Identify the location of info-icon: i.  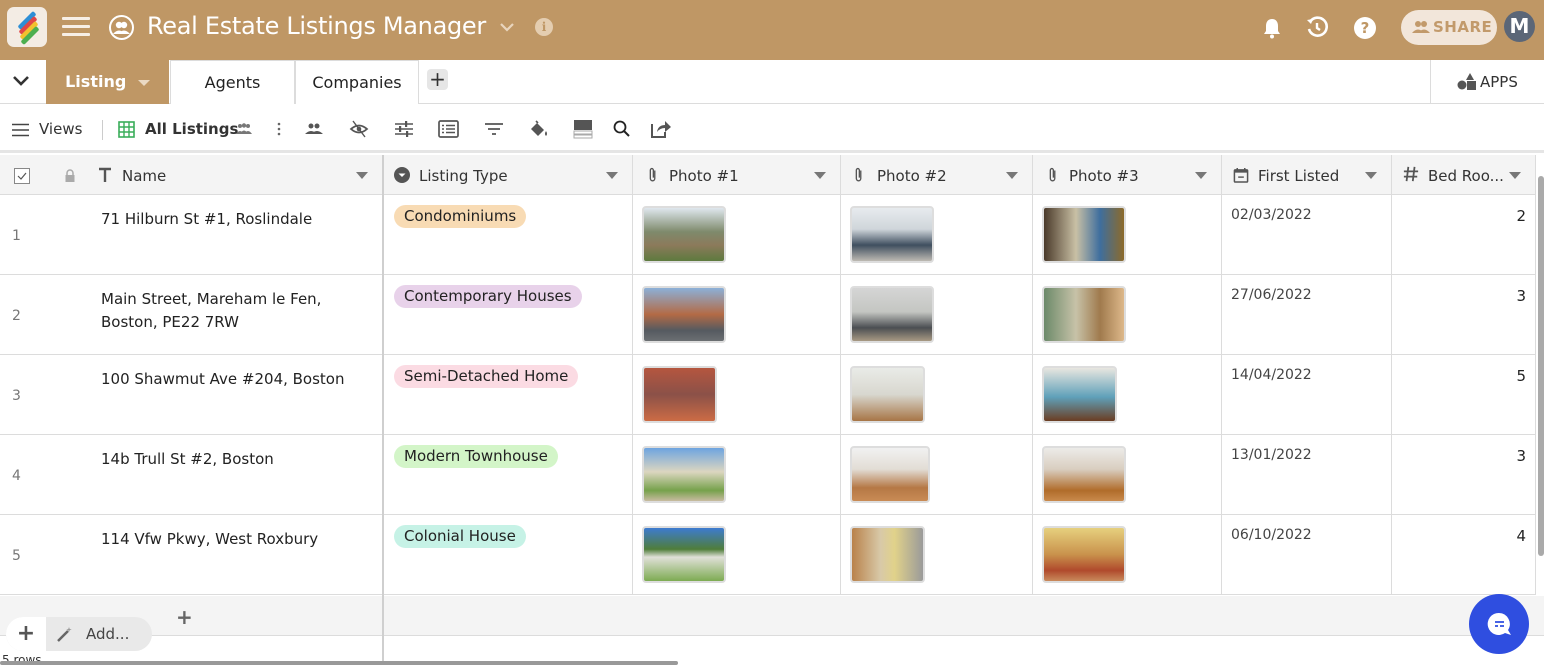
(544, 27).